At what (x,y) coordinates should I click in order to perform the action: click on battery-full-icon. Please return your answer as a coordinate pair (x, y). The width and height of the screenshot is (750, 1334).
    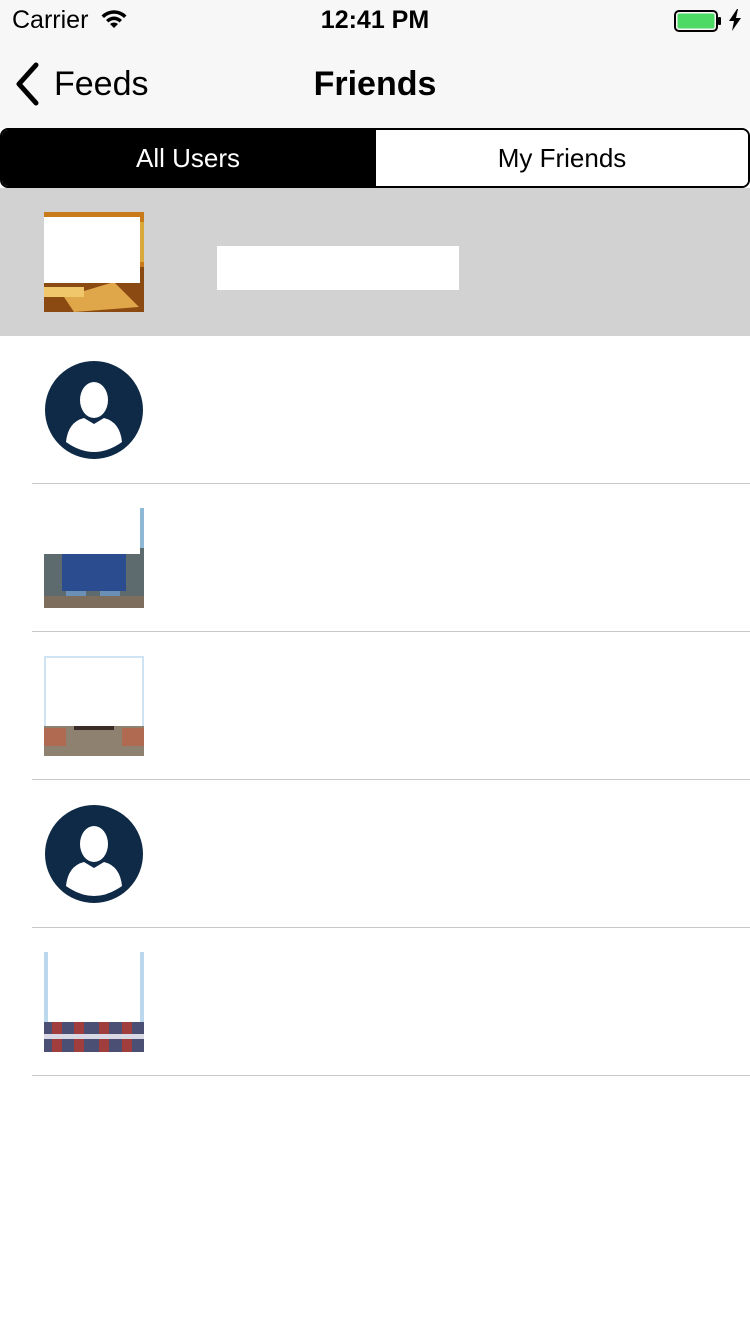
    Looking at the image, I should click on (697, 21).